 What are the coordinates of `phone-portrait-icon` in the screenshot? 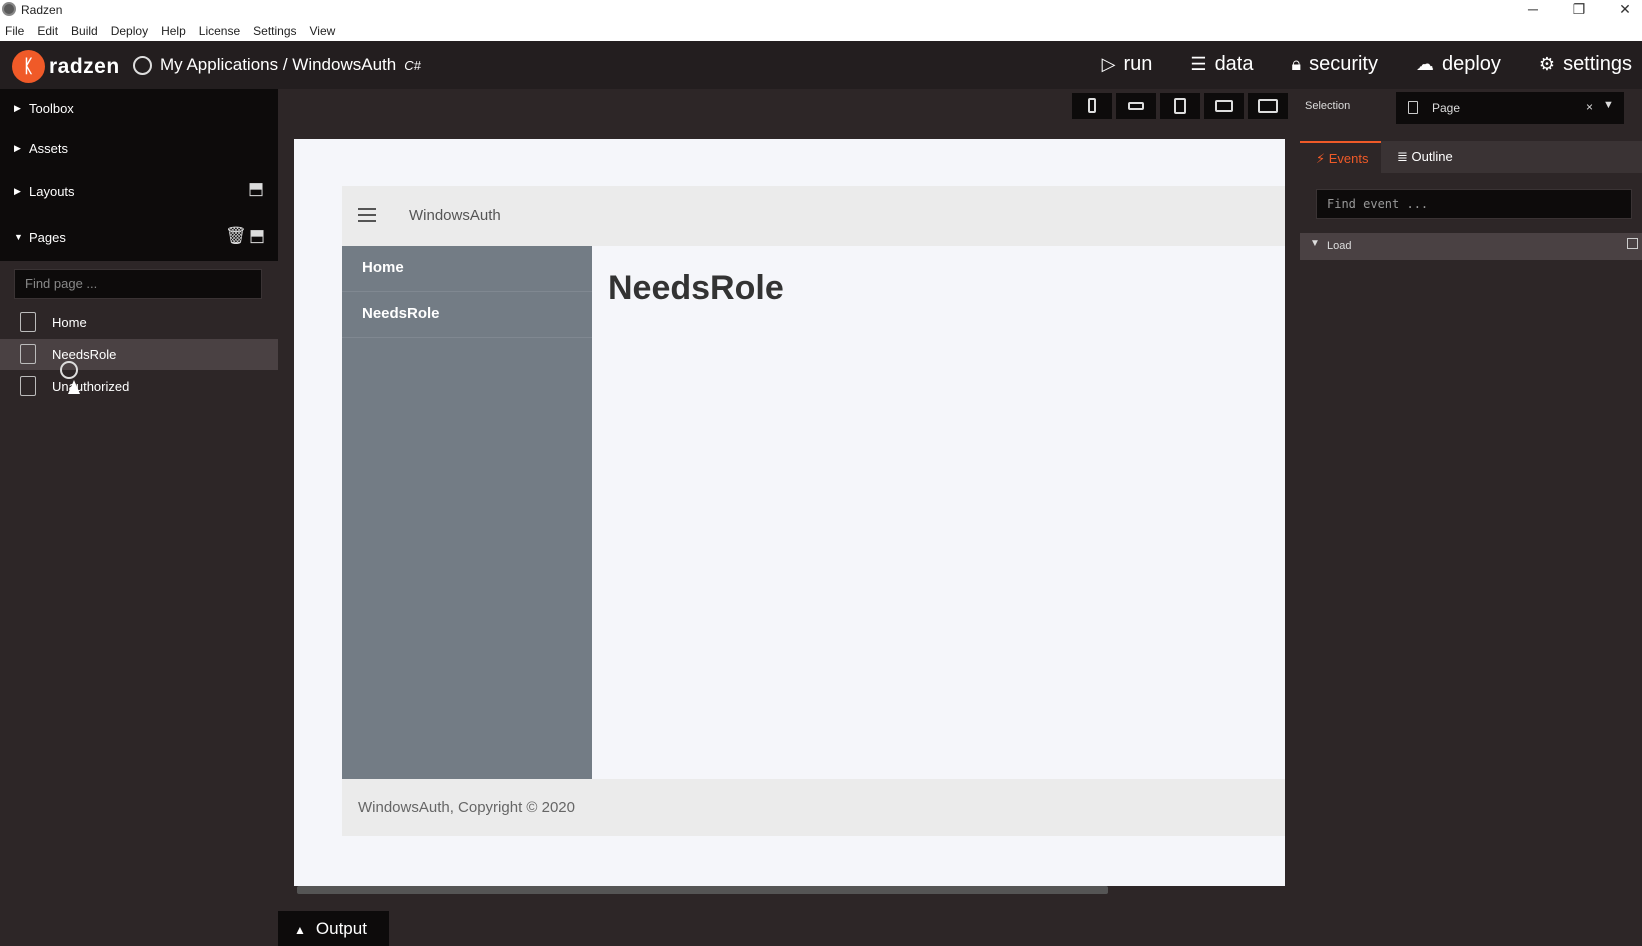 It's located at (1092, 105).